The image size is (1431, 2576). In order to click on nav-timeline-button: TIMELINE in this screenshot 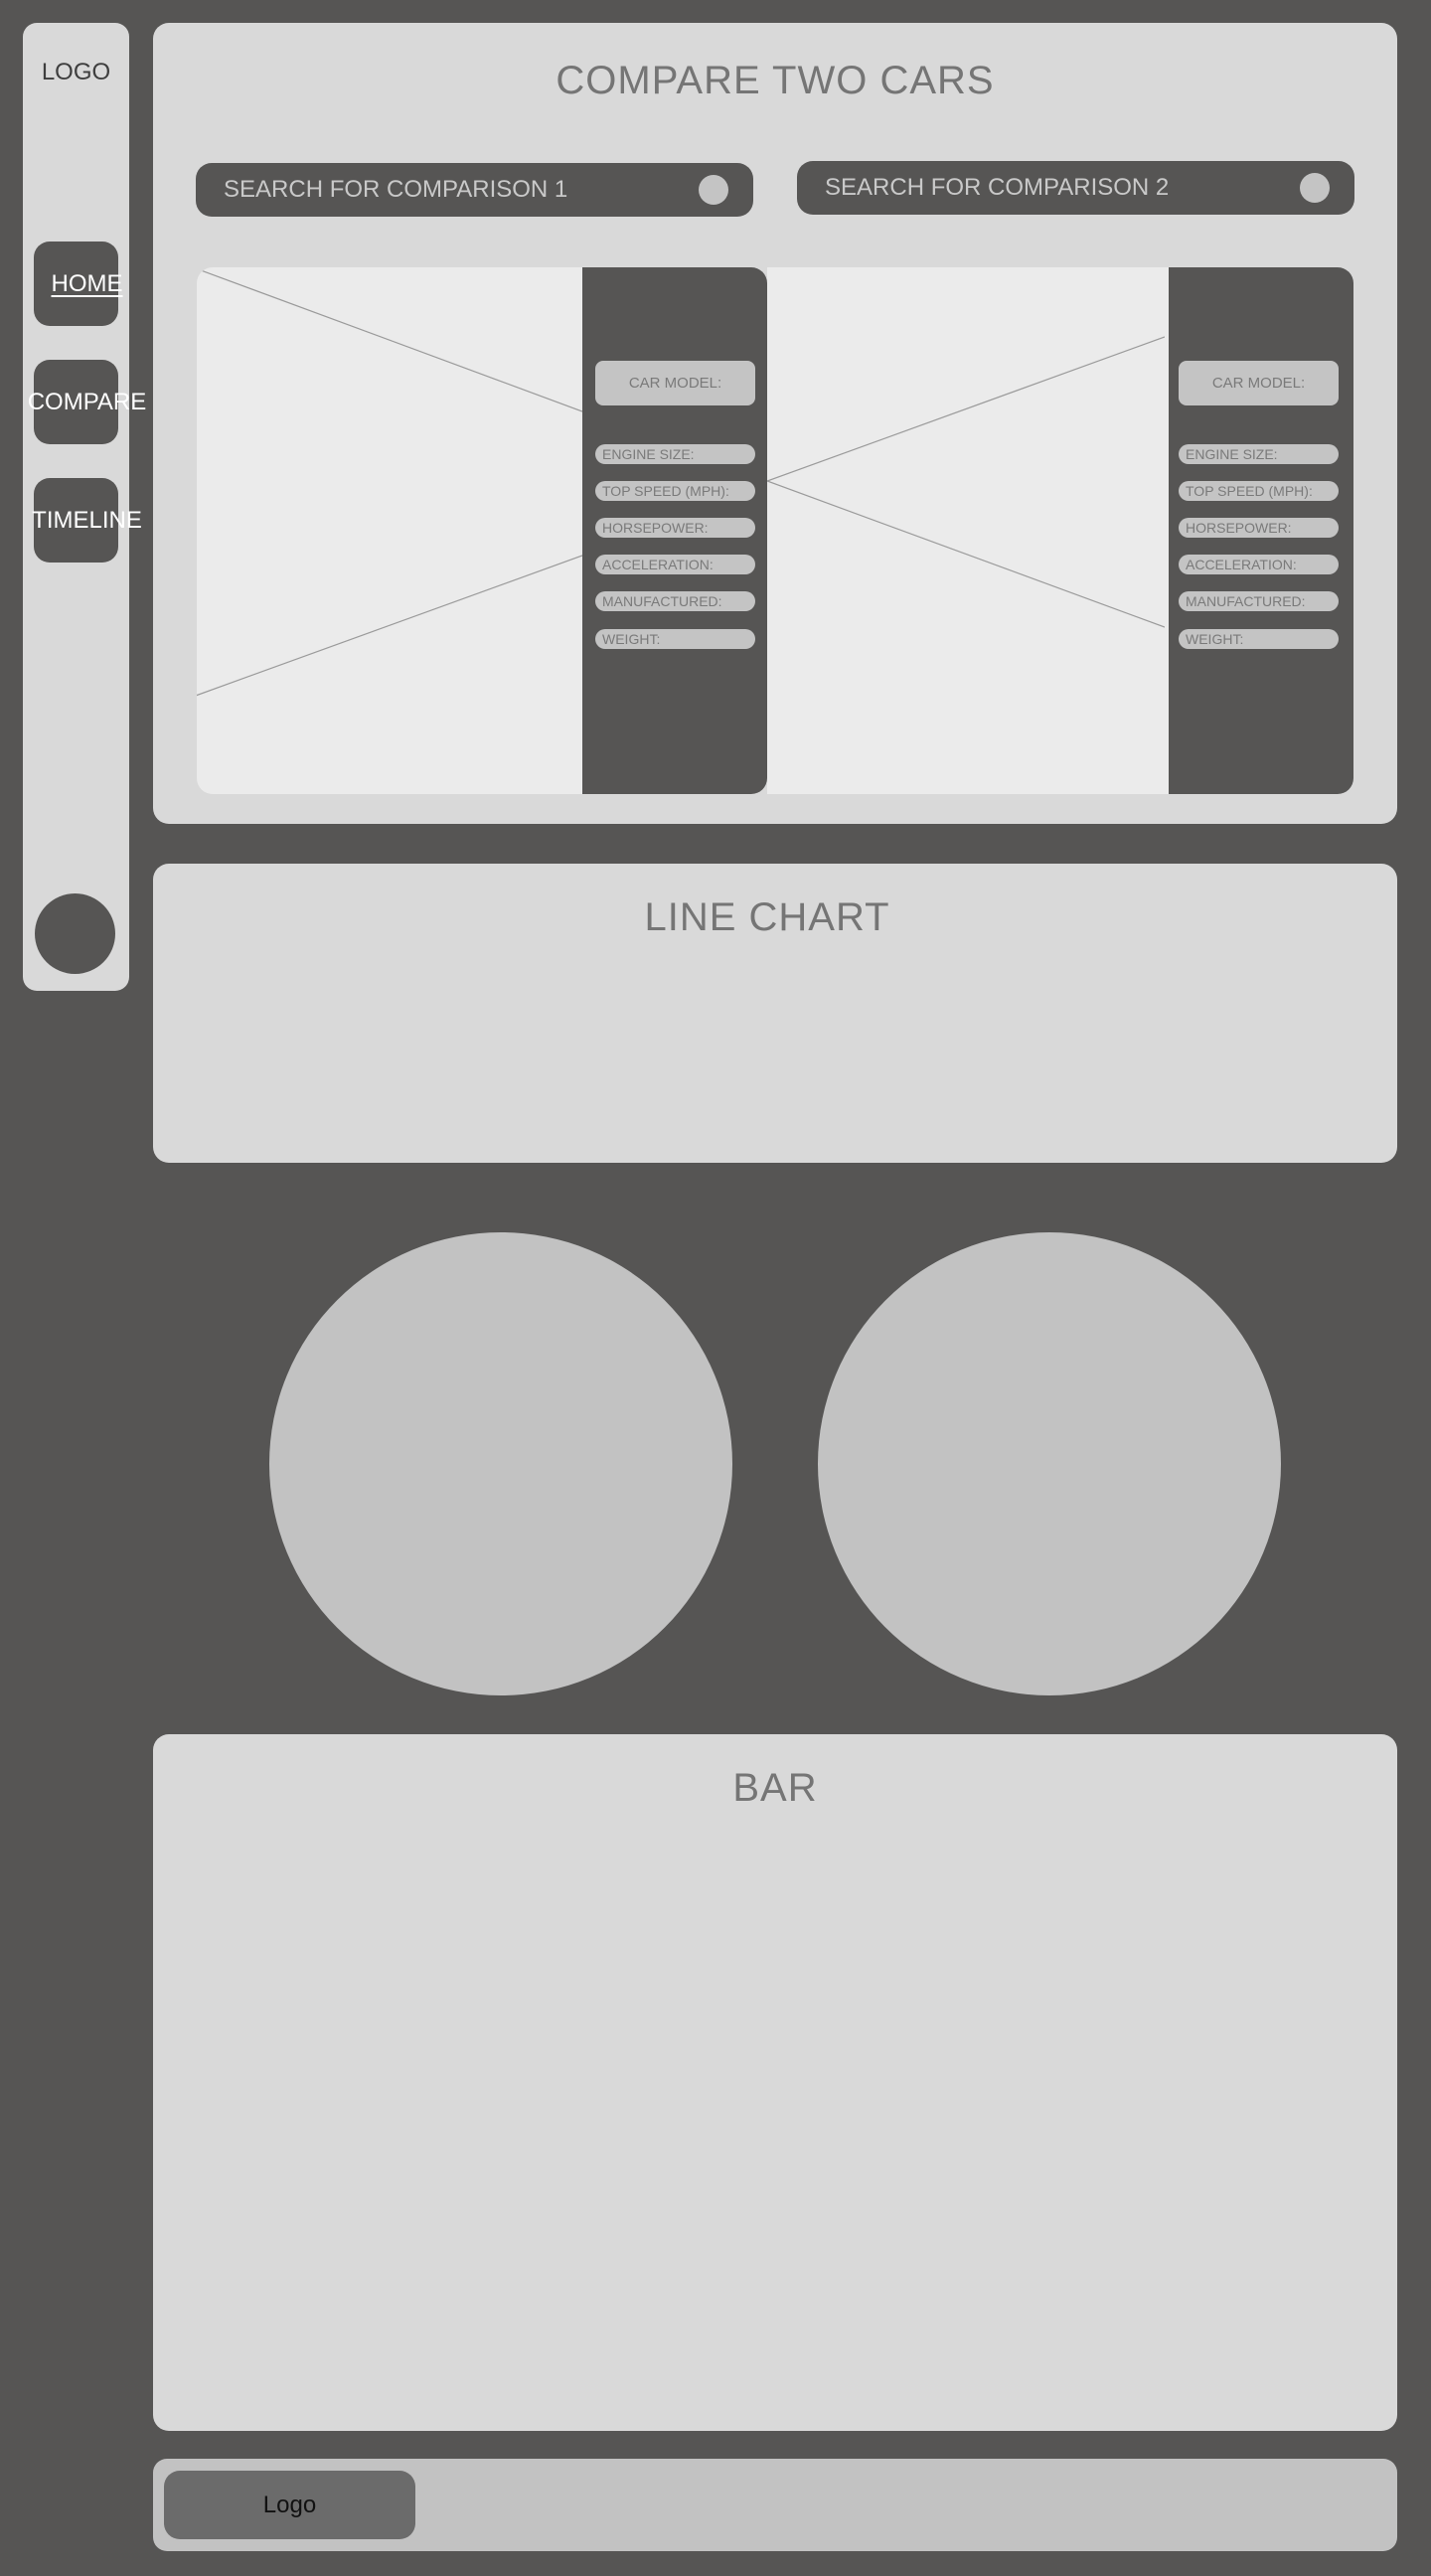, I will do `click(87, 520)`.